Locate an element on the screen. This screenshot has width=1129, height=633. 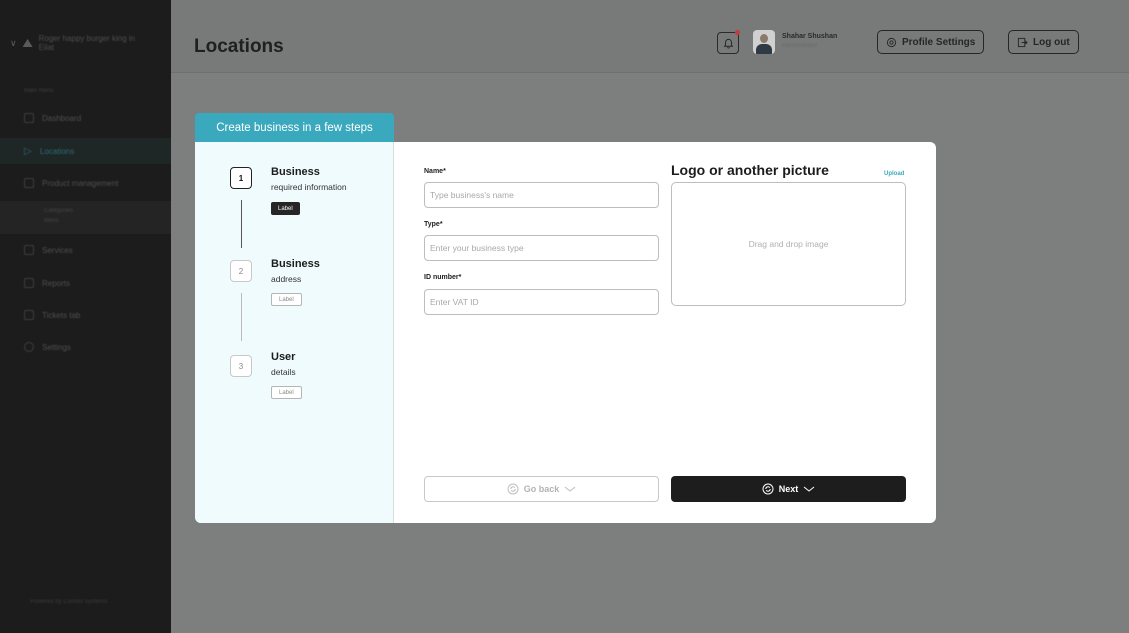
type-label: Type* is located at coordinates (433, 224).